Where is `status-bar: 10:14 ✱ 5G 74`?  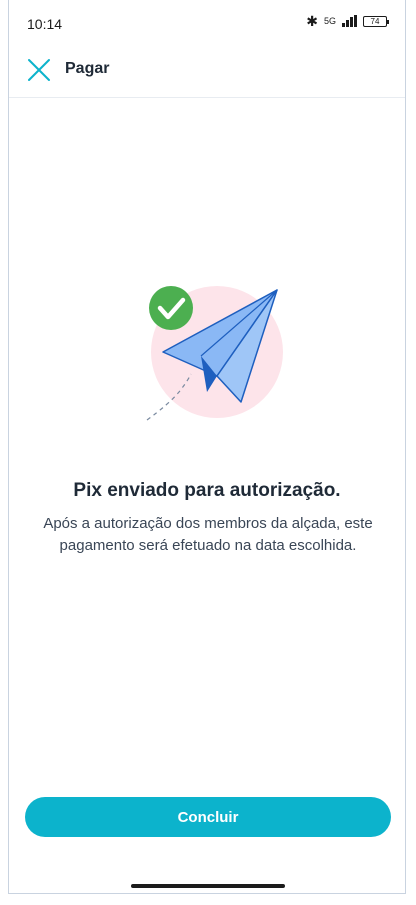 status-bar: 10:14 ✱ 5G 74 is located at coordinates (207, 24).